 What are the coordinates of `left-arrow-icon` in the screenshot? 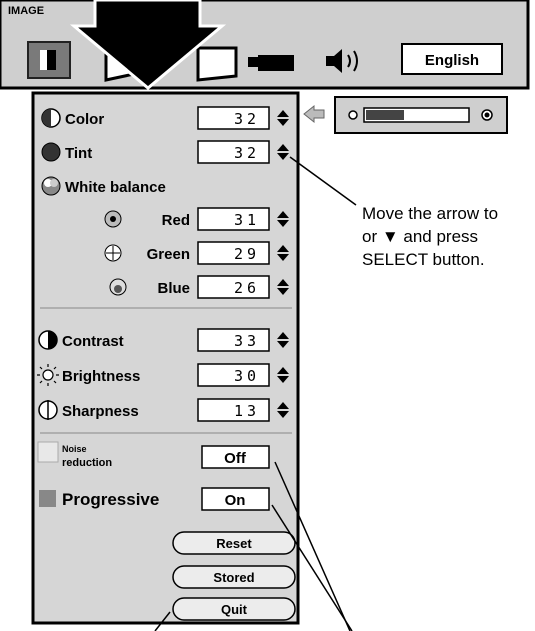 It's located at (314, 114).